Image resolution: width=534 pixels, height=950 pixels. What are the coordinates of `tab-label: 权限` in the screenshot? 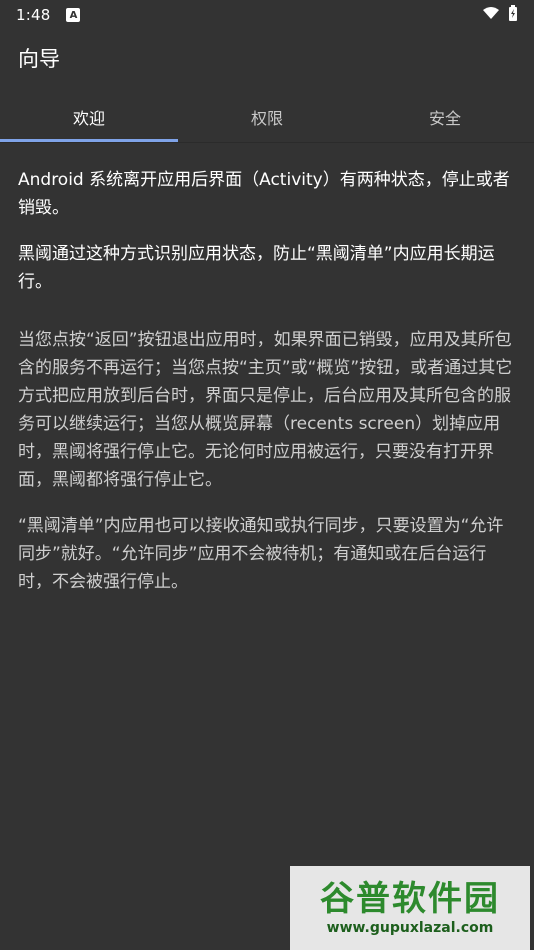 It's located at (266, 118).